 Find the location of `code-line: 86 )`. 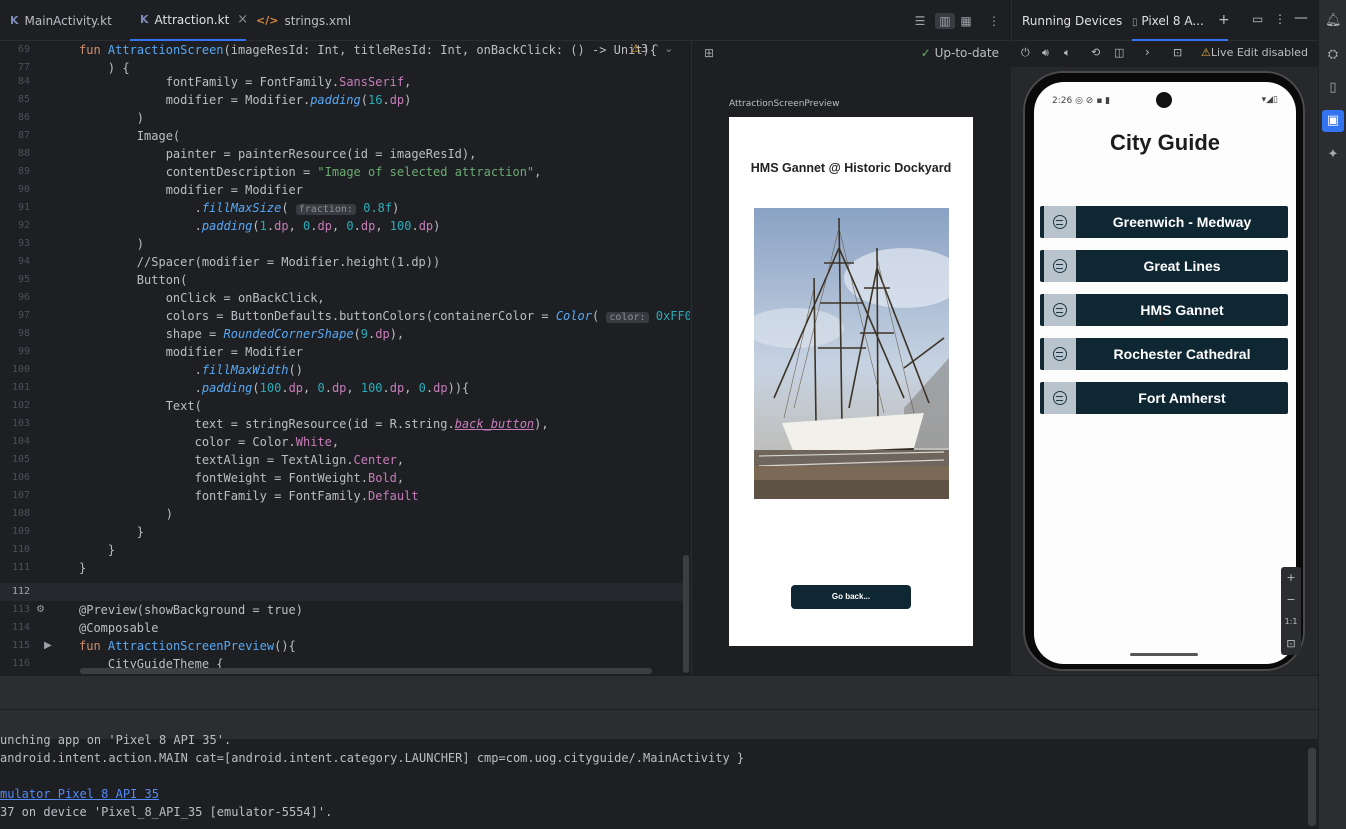

code-line: 86 ) is located at coordinates (81, 118).